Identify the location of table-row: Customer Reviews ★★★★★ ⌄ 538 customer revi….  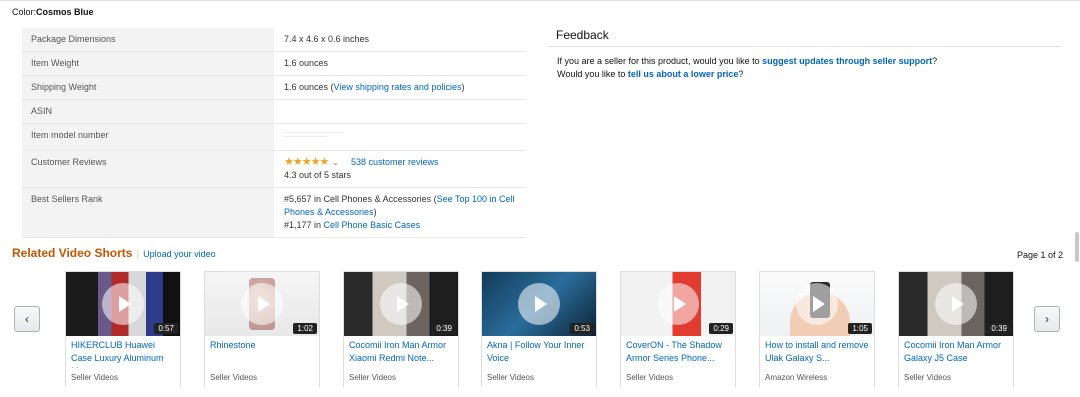
(274, 169).